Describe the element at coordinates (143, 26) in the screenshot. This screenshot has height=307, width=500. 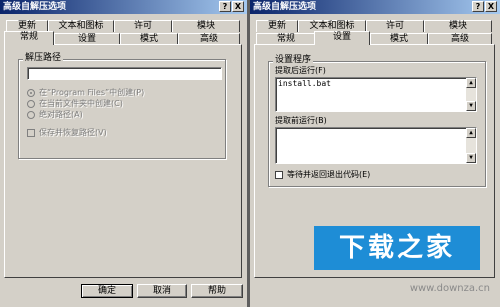
I see `left-tab-license: 许可` at that location.